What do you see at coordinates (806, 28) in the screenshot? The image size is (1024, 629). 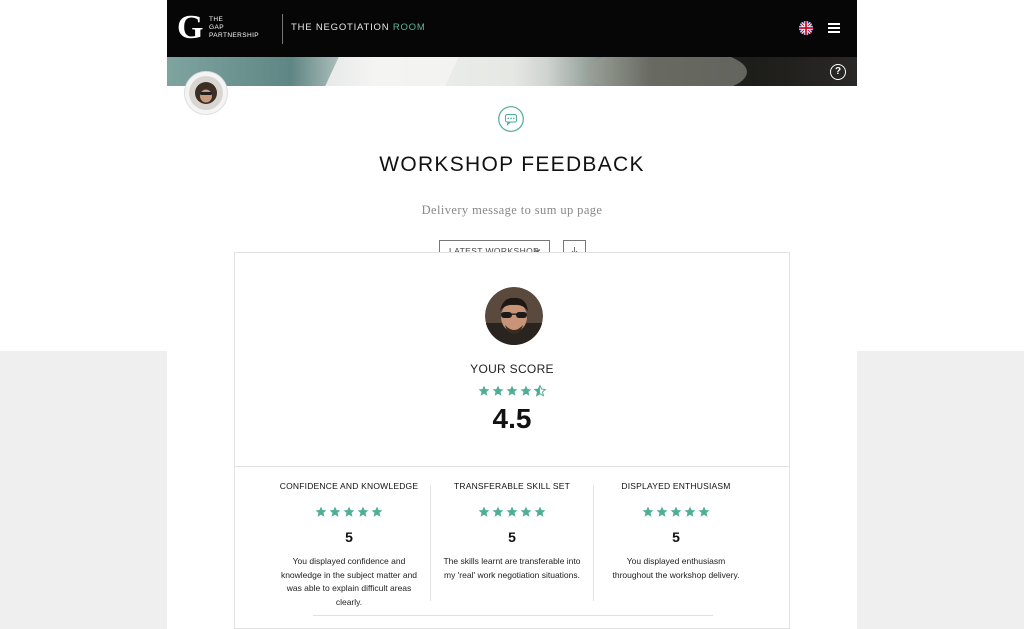 I see `uk-flag-icon` at bounding box center [806, 28].